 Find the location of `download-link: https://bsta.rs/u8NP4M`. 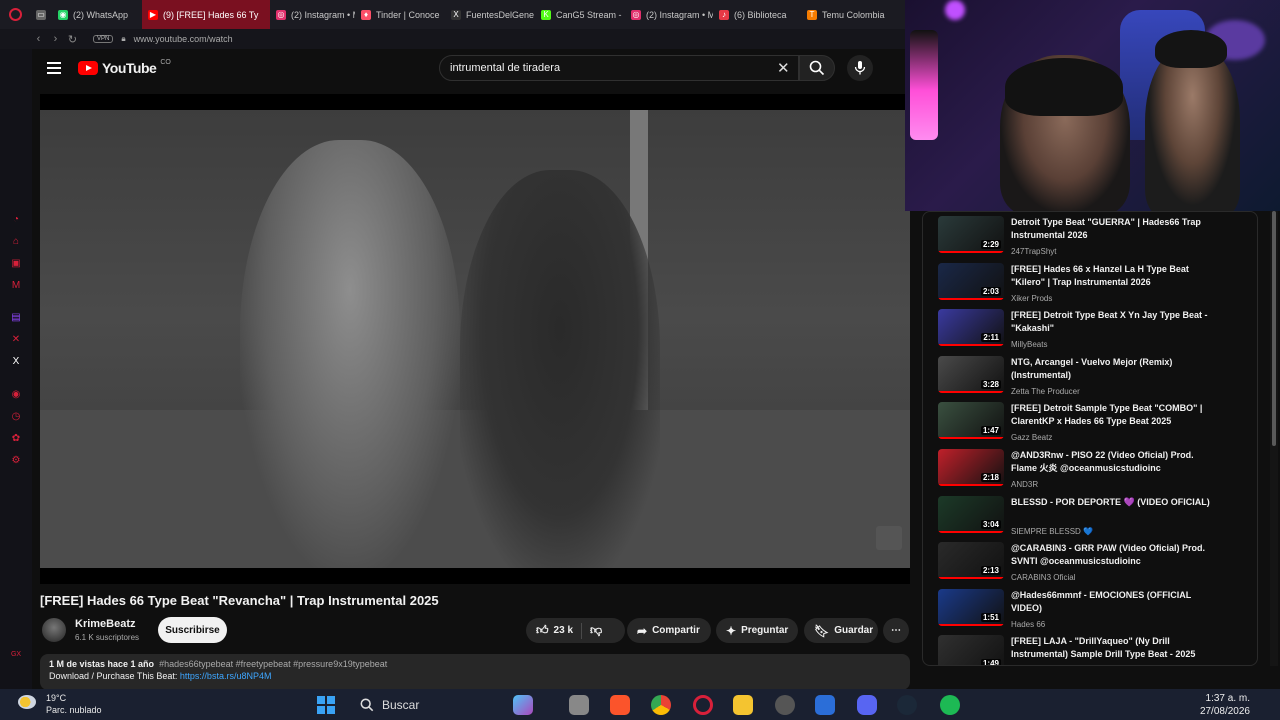

download-link: https://bsta.rs/u8NP4M is located at coordinates (226, 676).